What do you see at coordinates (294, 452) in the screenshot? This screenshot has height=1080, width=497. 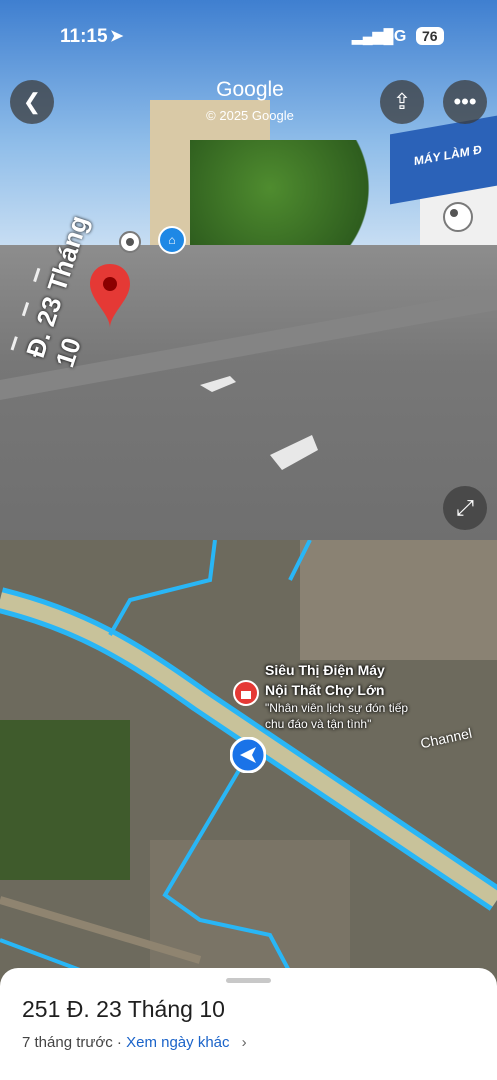 I see `nav-arrow-back` at bounding box center [294, 452].